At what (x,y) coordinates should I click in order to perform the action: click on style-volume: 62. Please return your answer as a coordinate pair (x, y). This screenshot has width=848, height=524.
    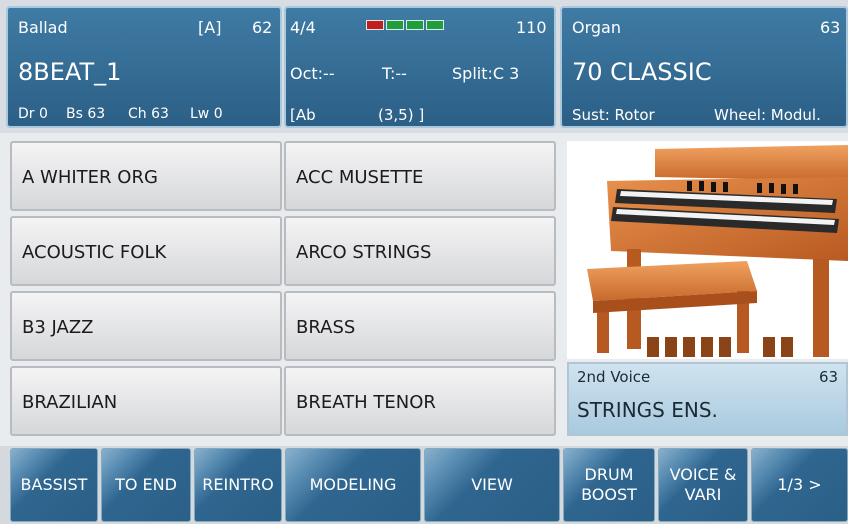
    Looking at the image, I should click on (262, 27).